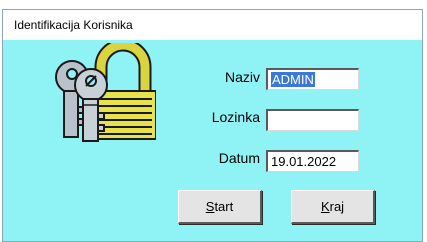 The image size is (427, 242). Describe the element at coordinates (293, 79) in the screenshot. I see `naziv-value: ADMIN` at that location.